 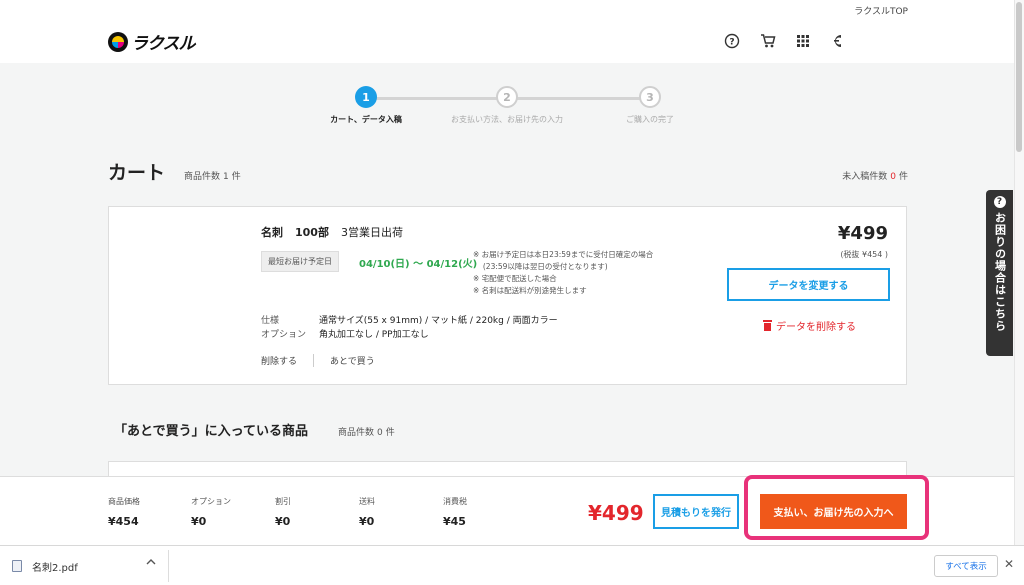 What do you see at coordinates (438, 321) in the screenshot?
I see `spec-value: 通常サイズ(55 x 91mm) / マット紙 / 220kg / 両面カラー` at bounding box center [438, 321].